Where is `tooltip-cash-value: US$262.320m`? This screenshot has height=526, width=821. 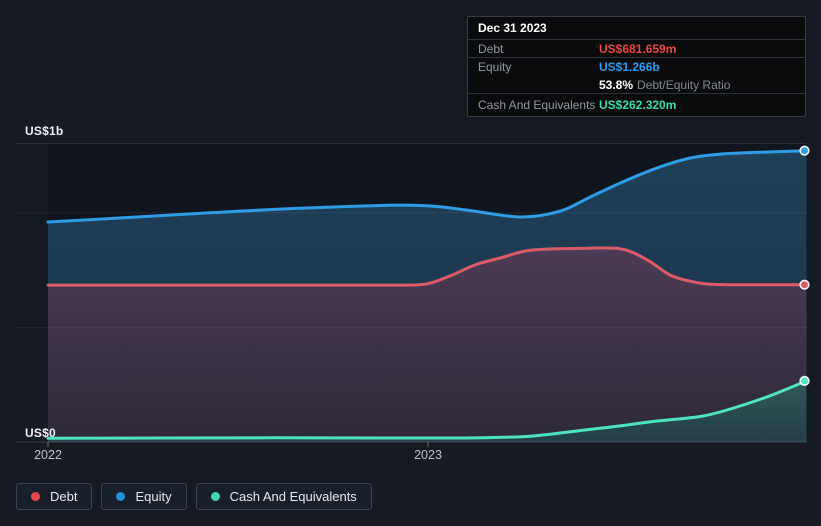 tooltip-cash-value: US$262.320m is located at coordinates (638, 105).